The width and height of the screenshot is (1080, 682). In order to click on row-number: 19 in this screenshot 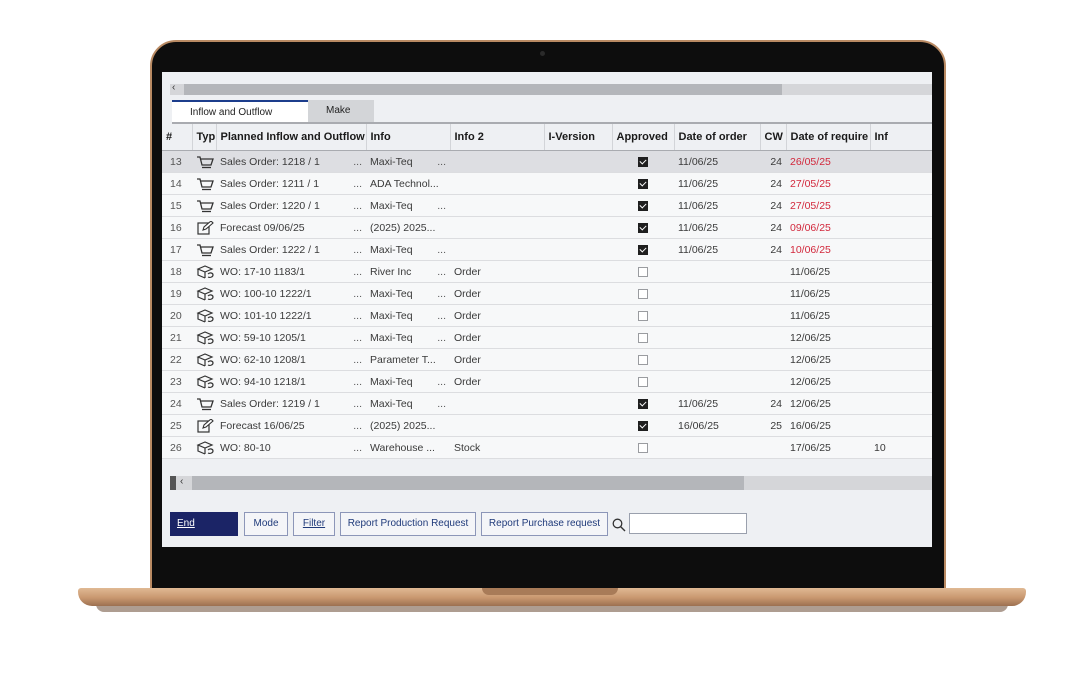, I will do `click(177, 293)`.